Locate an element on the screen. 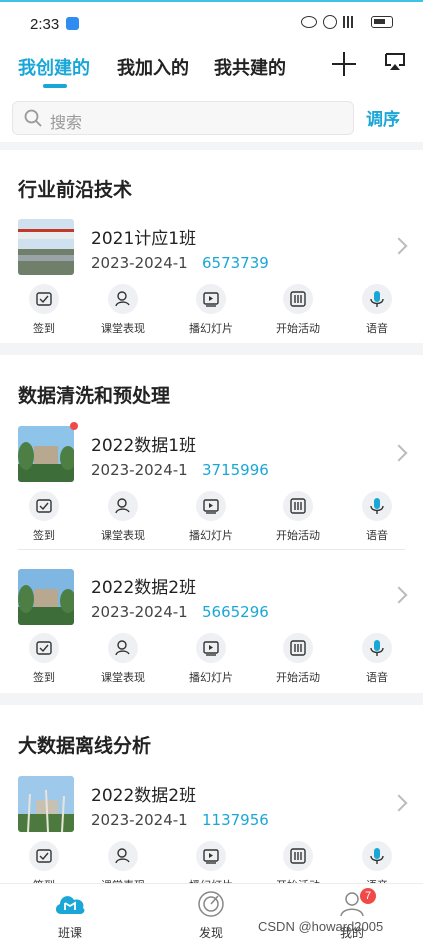 The image size is (423, 943). class-name: 2021计应1班 is located at coordinates (144, 239).